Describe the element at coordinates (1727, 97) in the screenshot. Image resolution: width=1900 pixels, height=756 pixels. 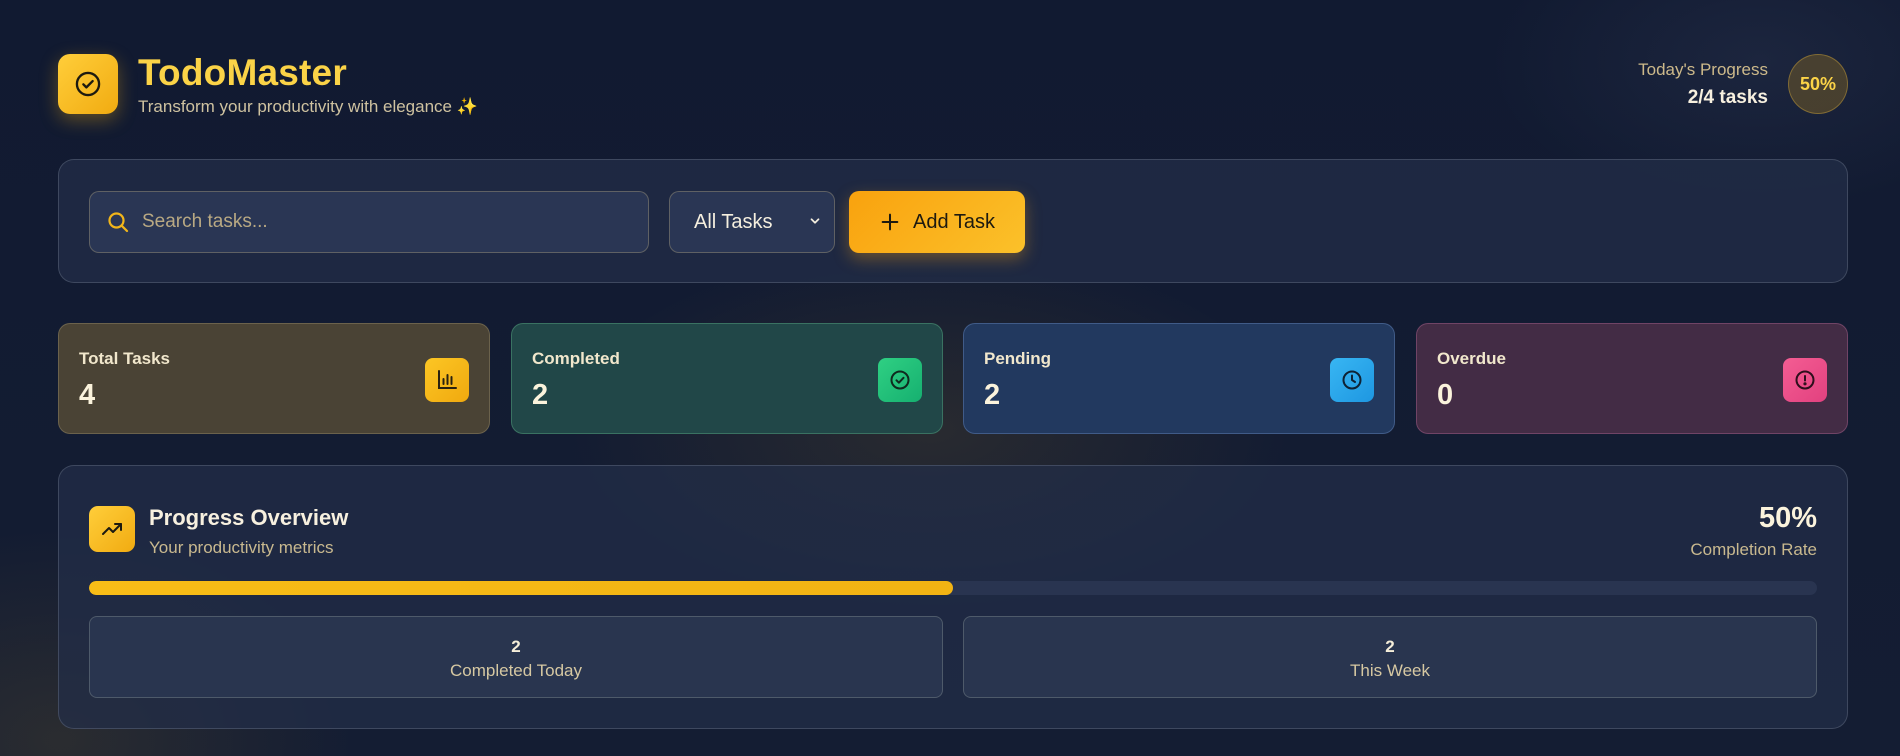
I see `today-progress-tasks: 2/4 tasks` at that location.